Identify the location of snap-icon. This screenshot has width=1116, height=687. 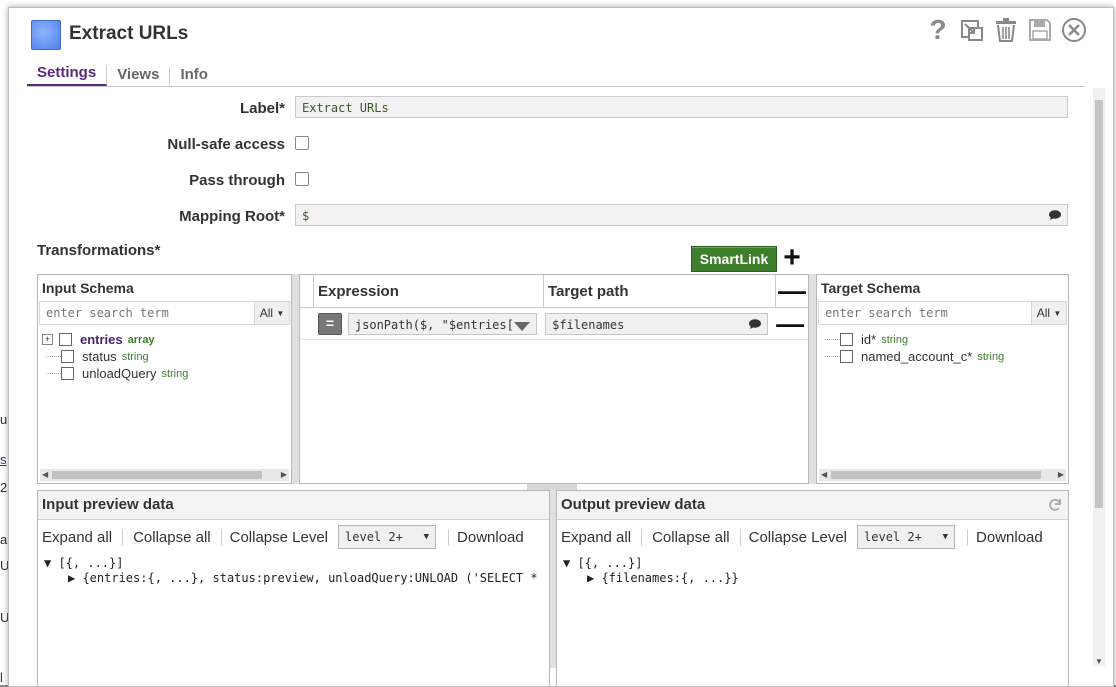
(46, 35).